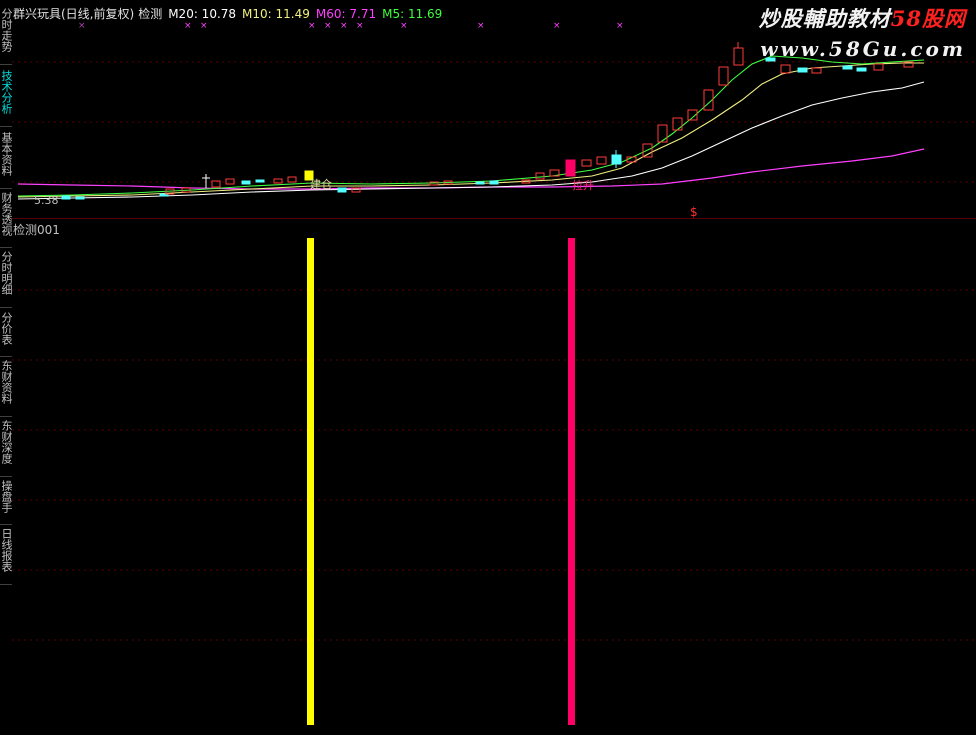  Describe the element at coordinates (321, 184) in the screenshot. I see `buy-signal-label: 建仓` at that location.